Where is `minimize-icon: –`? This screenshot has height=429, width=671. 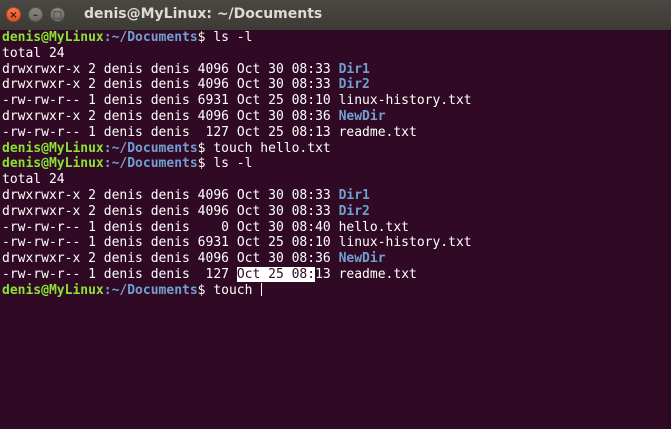 minimize-icon: – is located at coordinates (35, 15).